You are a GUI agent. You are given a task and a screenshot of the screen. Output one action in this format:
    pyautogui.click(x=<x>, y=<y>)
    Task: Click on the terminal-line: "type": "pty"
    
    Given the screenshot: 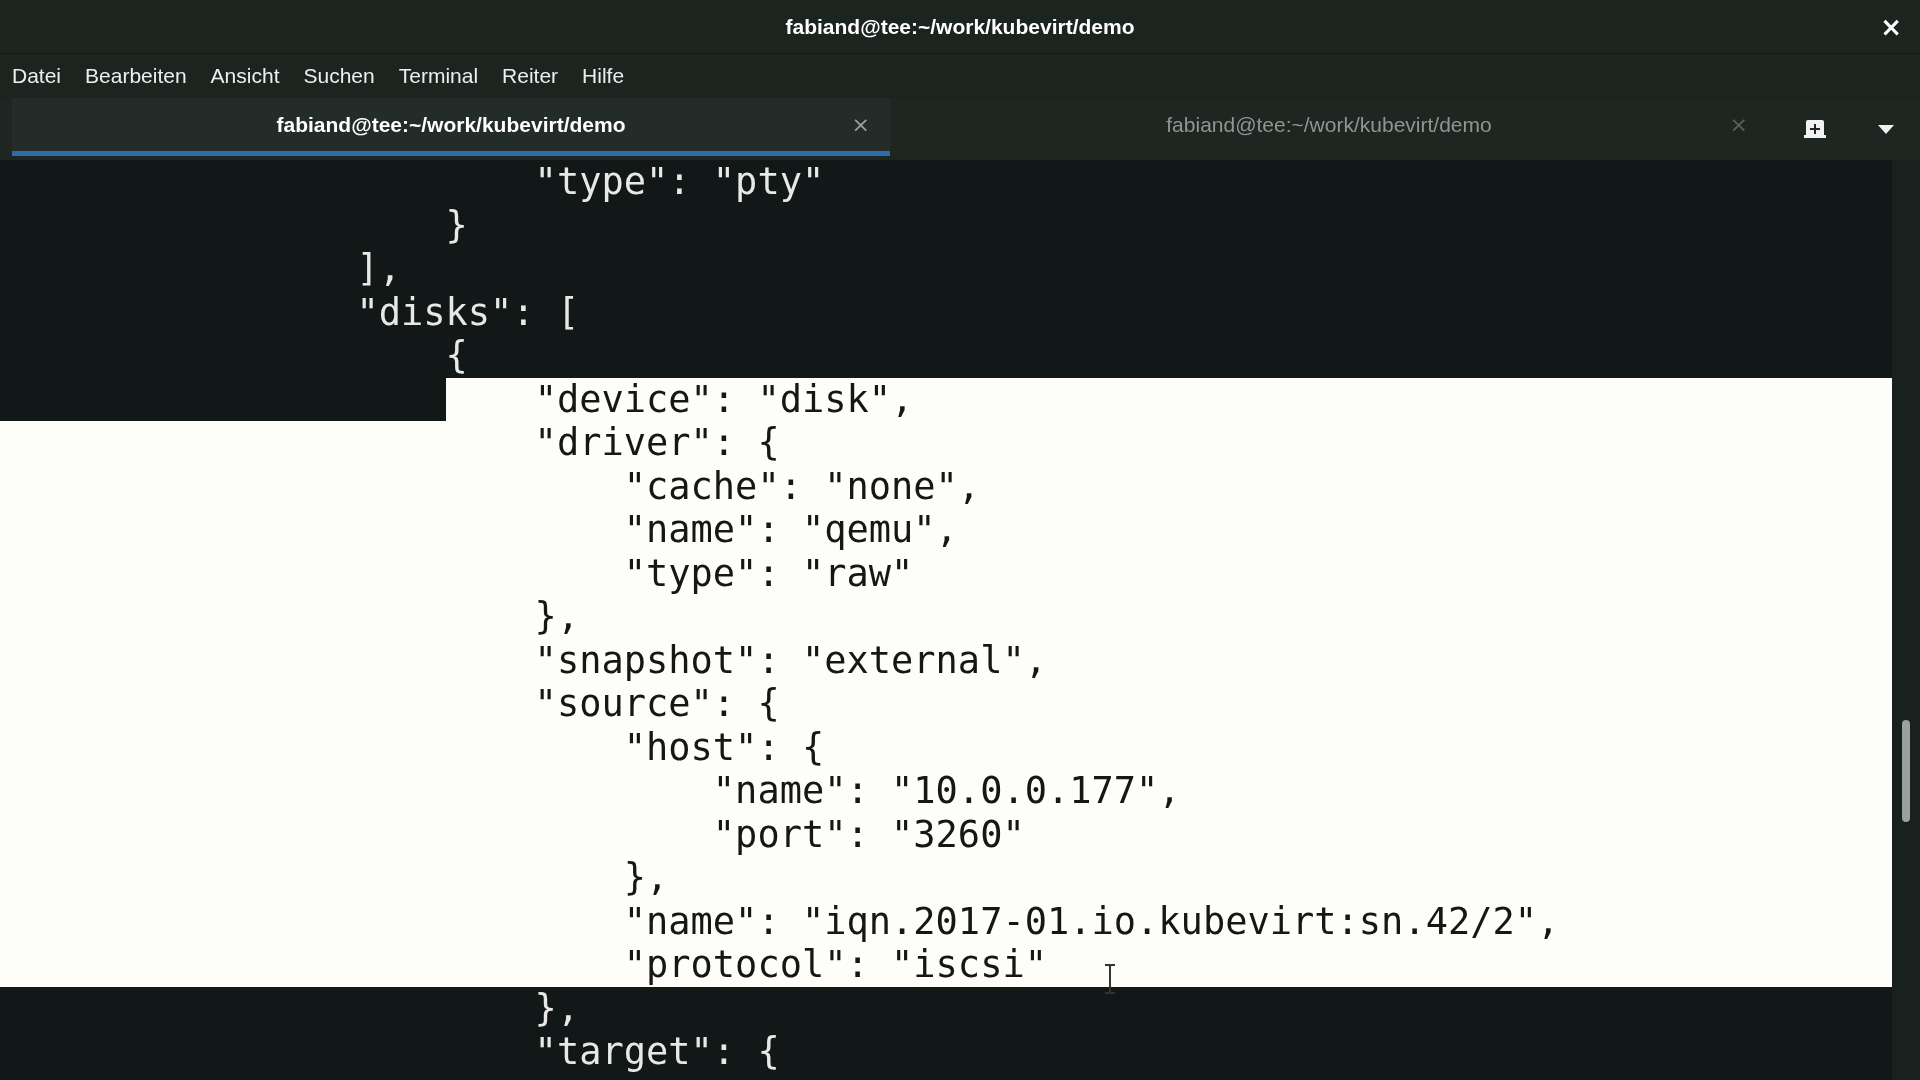 What is the action you would take?
    pyautogui.click(x=679, y=182)
    